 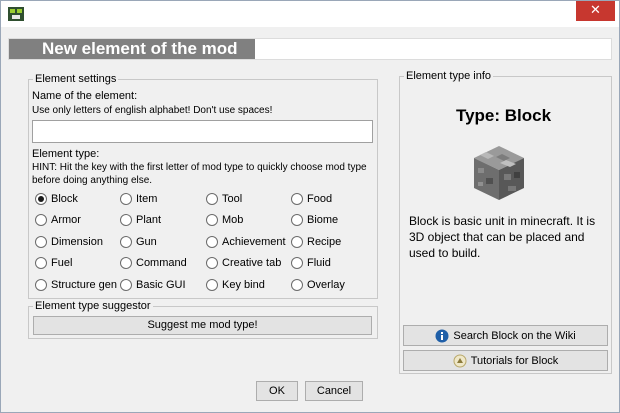 I want to click on info-icon, so click(x=442, y=335).